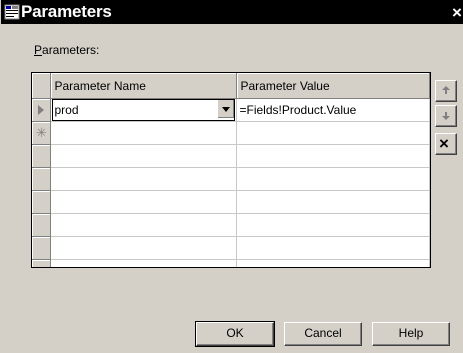 The width and height of the screenshot is (463, 353). What do you see at coordinates (232, 12) in the screenshot?
I see `title-bar: Parameters ×` at bounding box center [232, 12].